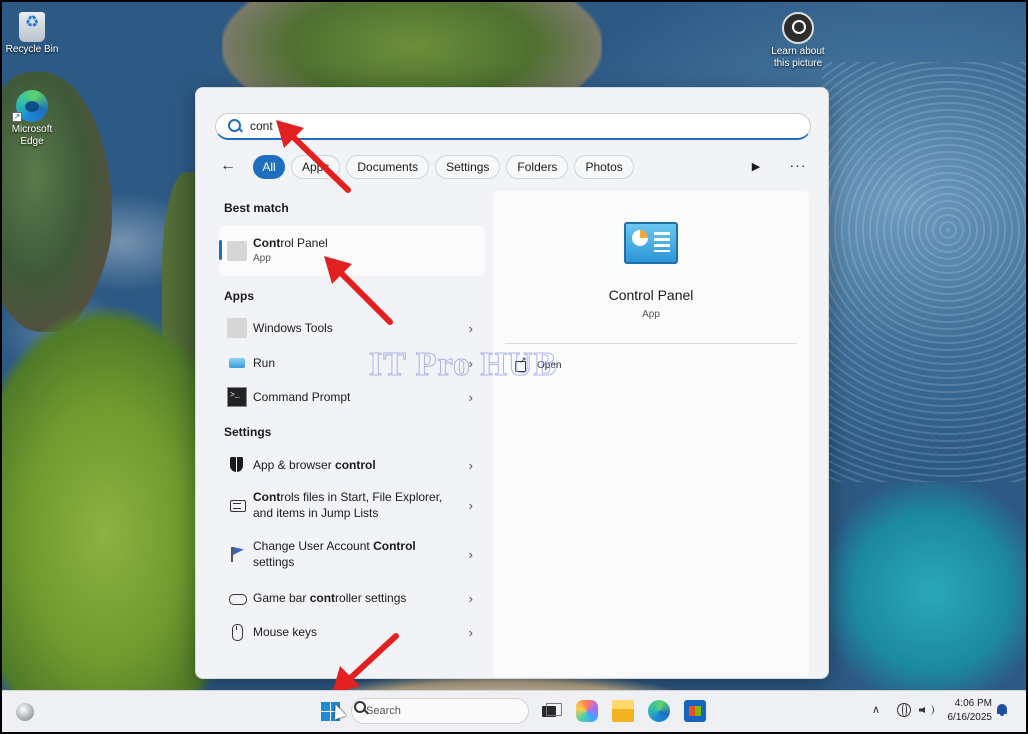  Describe the element at coordinates (237, 328) in the screenshot. I see `windows-tools-icon` at that location.